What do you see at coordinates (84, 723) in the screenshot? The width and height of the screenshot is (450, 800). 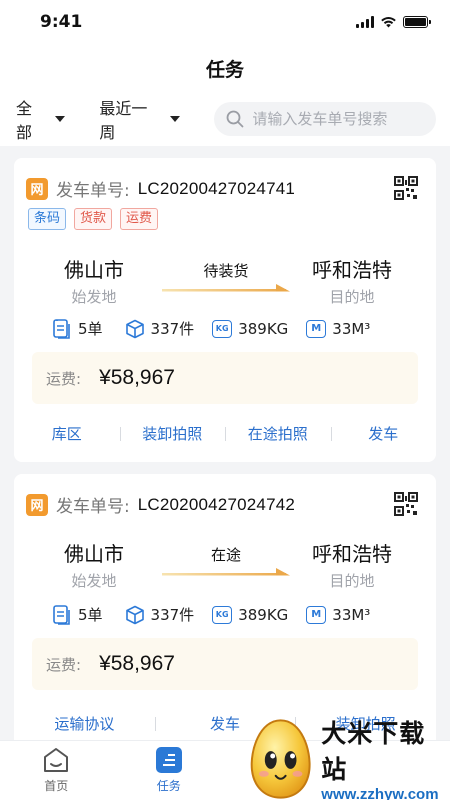 I see `transport-agreement-button: 运输协议` at bounding box center [84, 723].